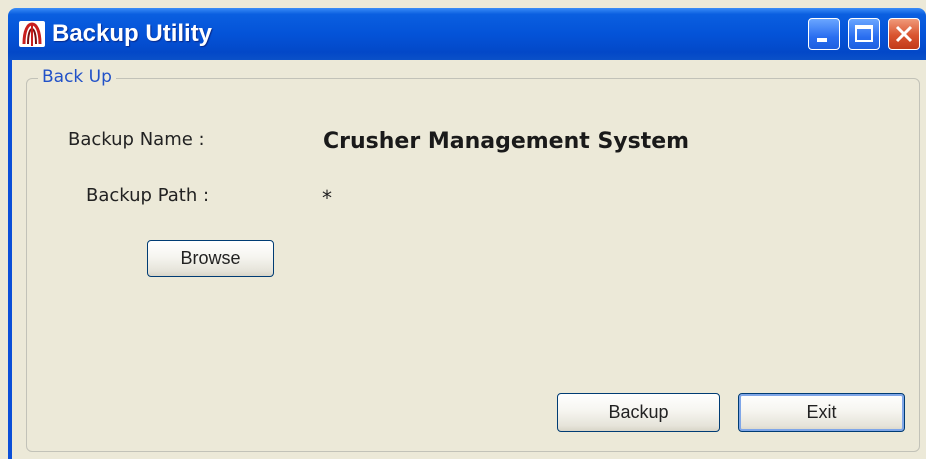 Image resolution: width=926 pixels, height=459 pixels. Describe the element at coordinates (638, 412) in the screenshot. I see `backup-button: Backup` at that location.